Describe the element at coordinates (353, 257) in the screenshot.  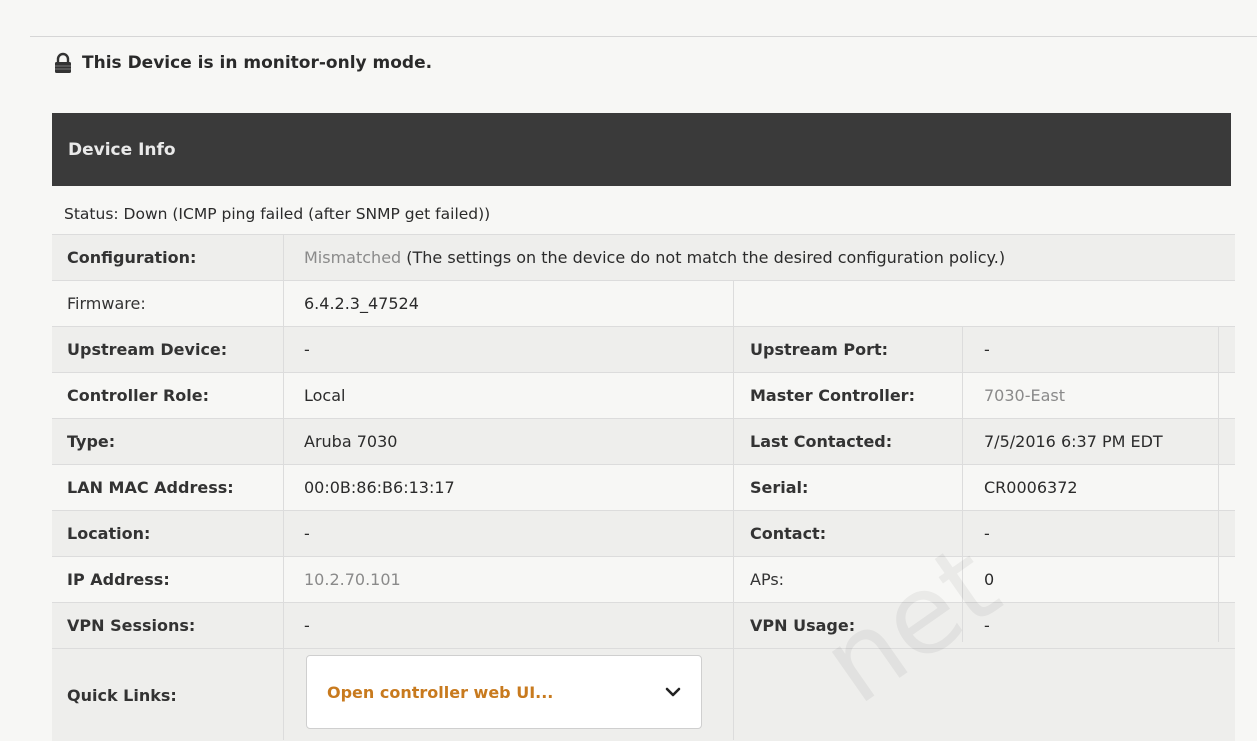
I see `configuration-state: Mismatched` at that location.